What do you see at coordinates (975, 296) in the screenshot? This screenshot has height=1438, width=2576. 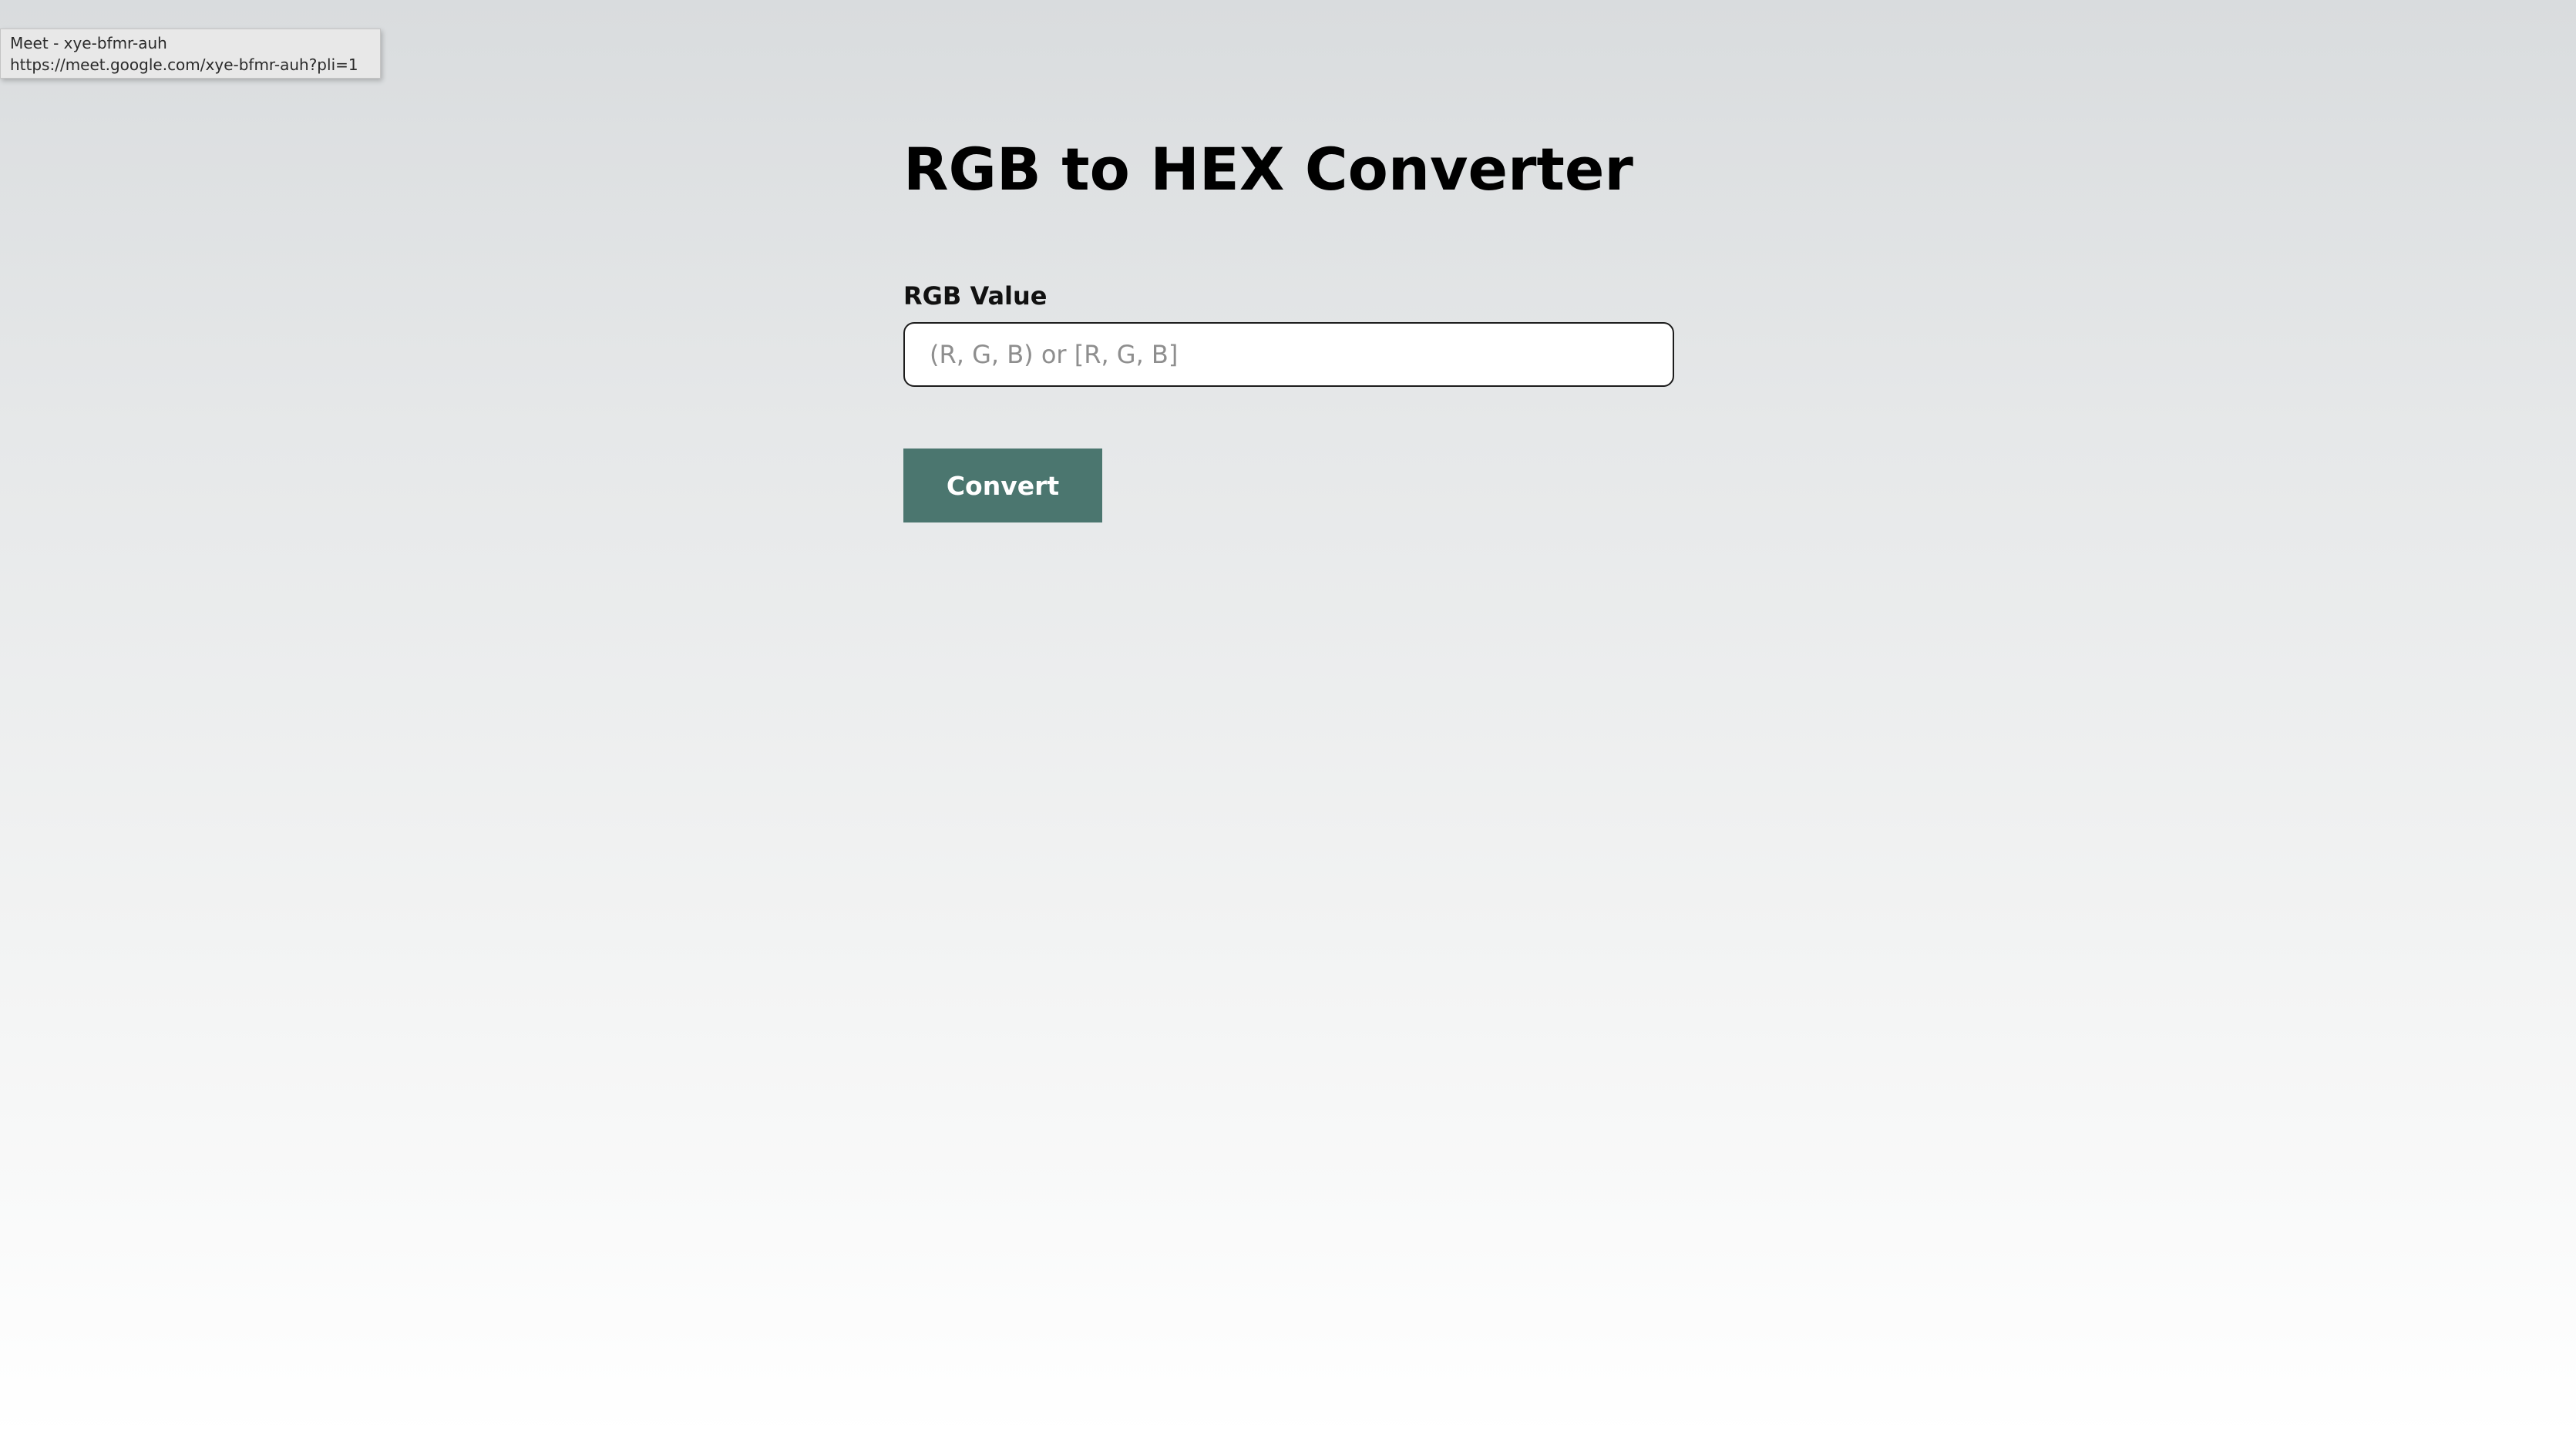 I see `rgb-value-label: RGB Value` at bounding box center [975, 296].